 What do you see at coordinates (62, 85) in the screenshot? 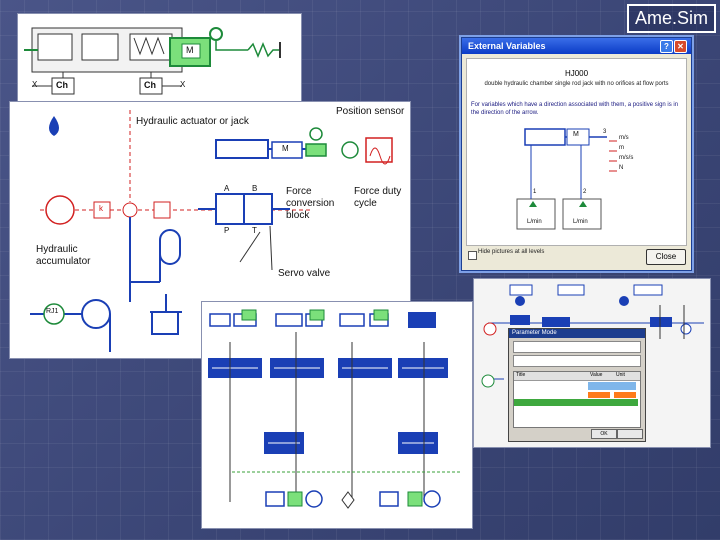
I see `chamber-label-left: Ch` at bounding box center [62, 85].